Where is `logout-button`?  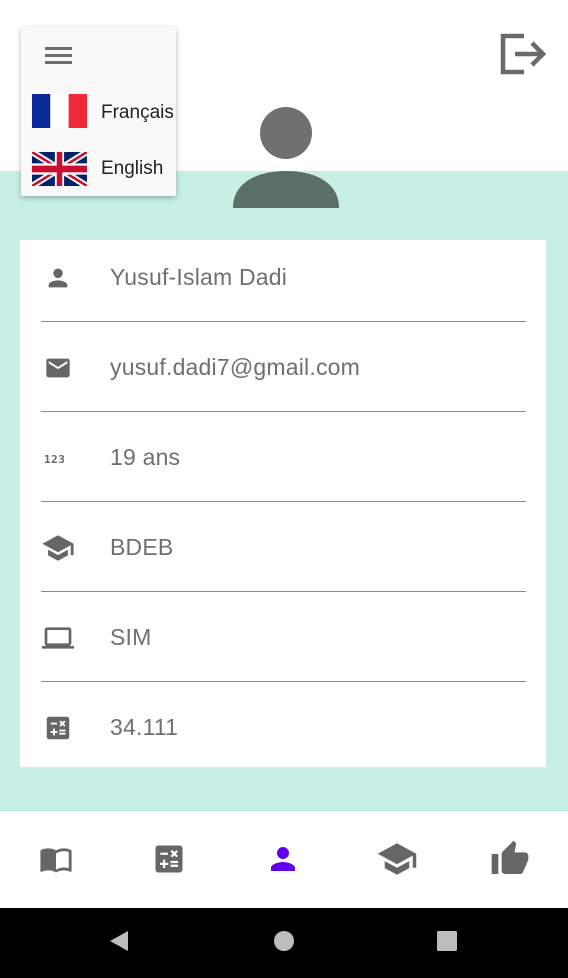
logout-button is located at coordinates (524, 54).